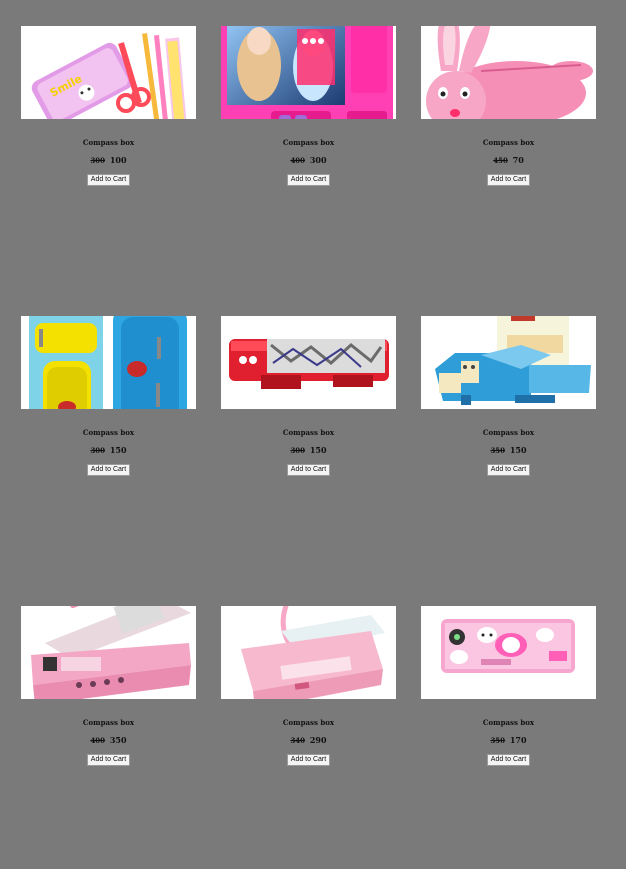 This screenshot has height=869, width=626. What do you see at coordinates (298, 740) in the screenshot?
I see `original-price: 340` at bounding box center [298, 740].